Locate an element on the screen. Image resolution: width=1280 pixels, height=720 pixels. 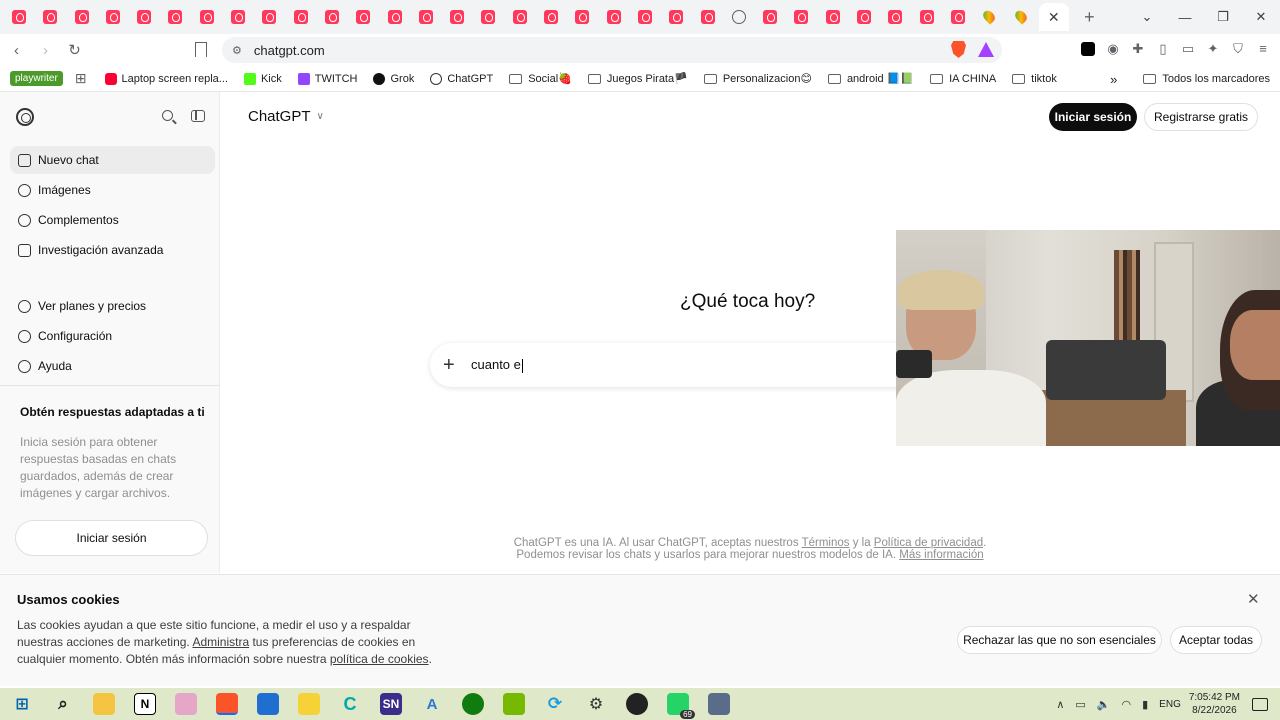
bookmark-folder-juegos: Juegos Pirata🏴 is located at coordinates (637, 78).